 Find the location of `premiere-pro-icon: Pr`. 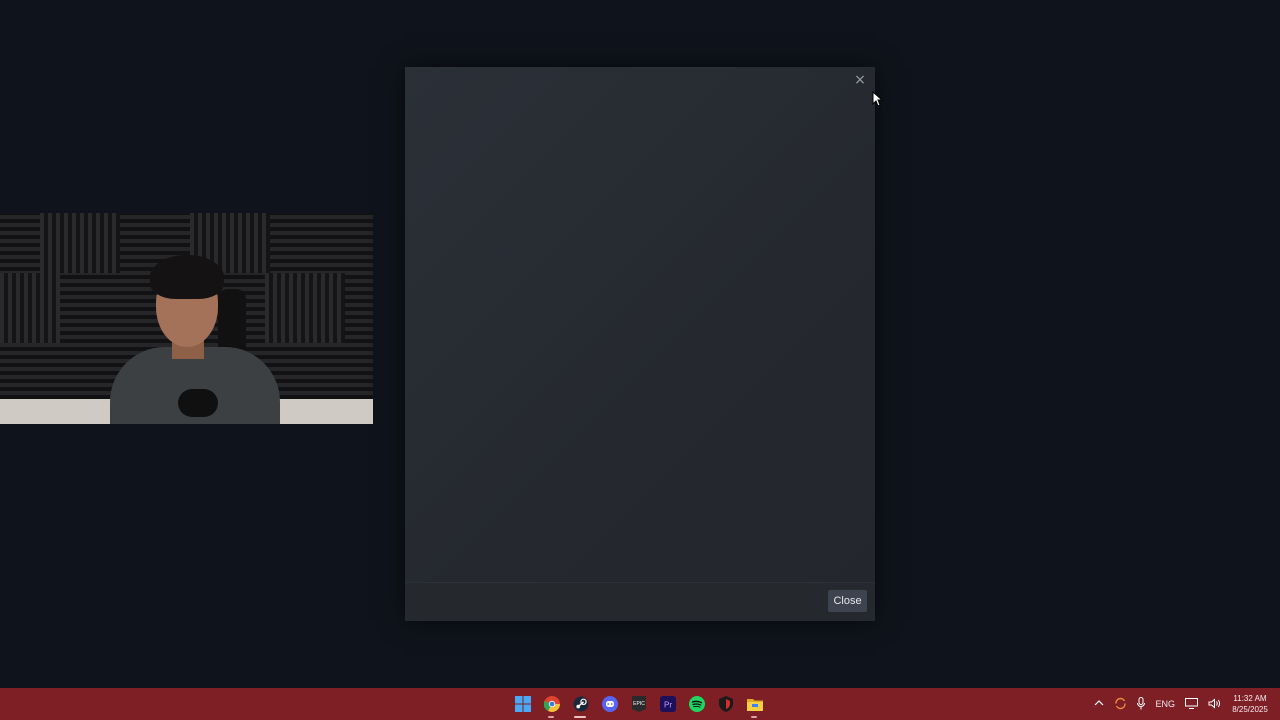

premiere-pro-icon: Pr is located at coordinates (667, 704).